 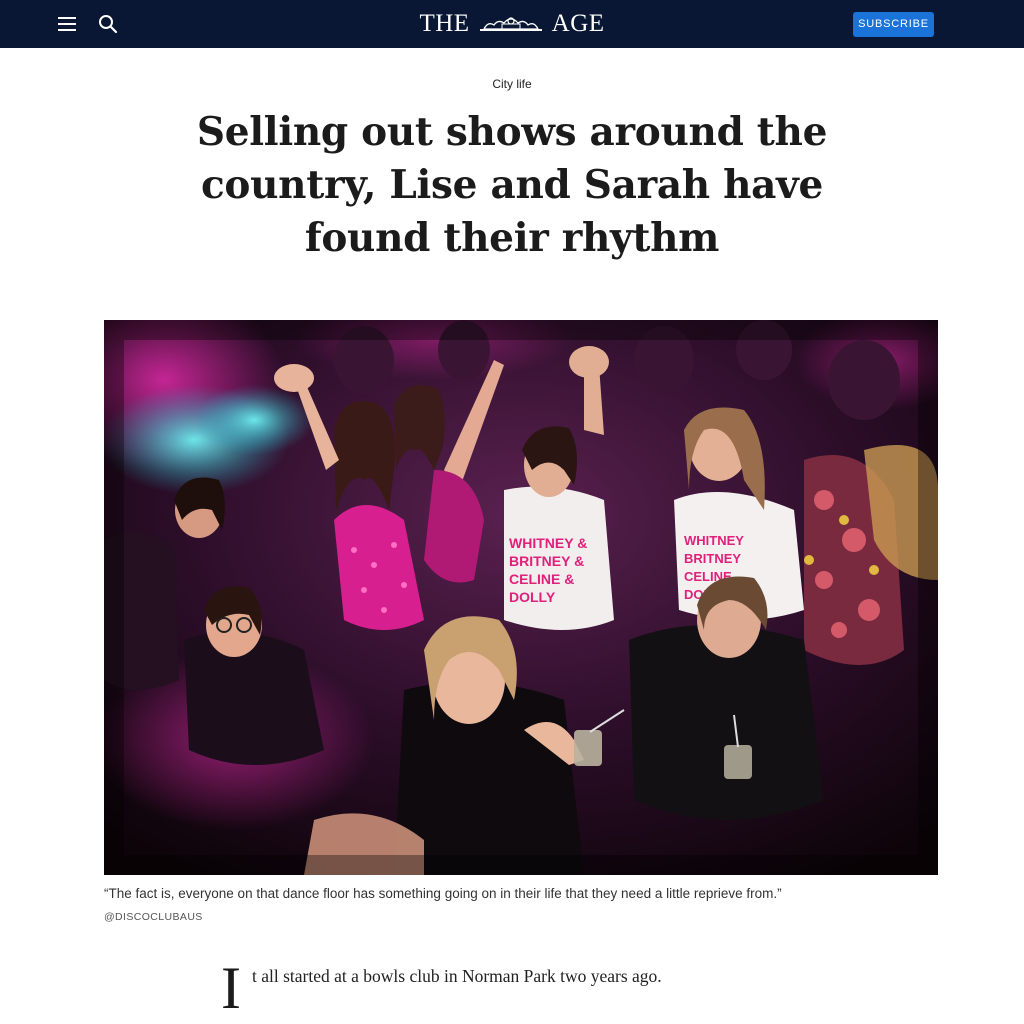 I want to click on section-kicker: City life, so click(x=512, y=84).